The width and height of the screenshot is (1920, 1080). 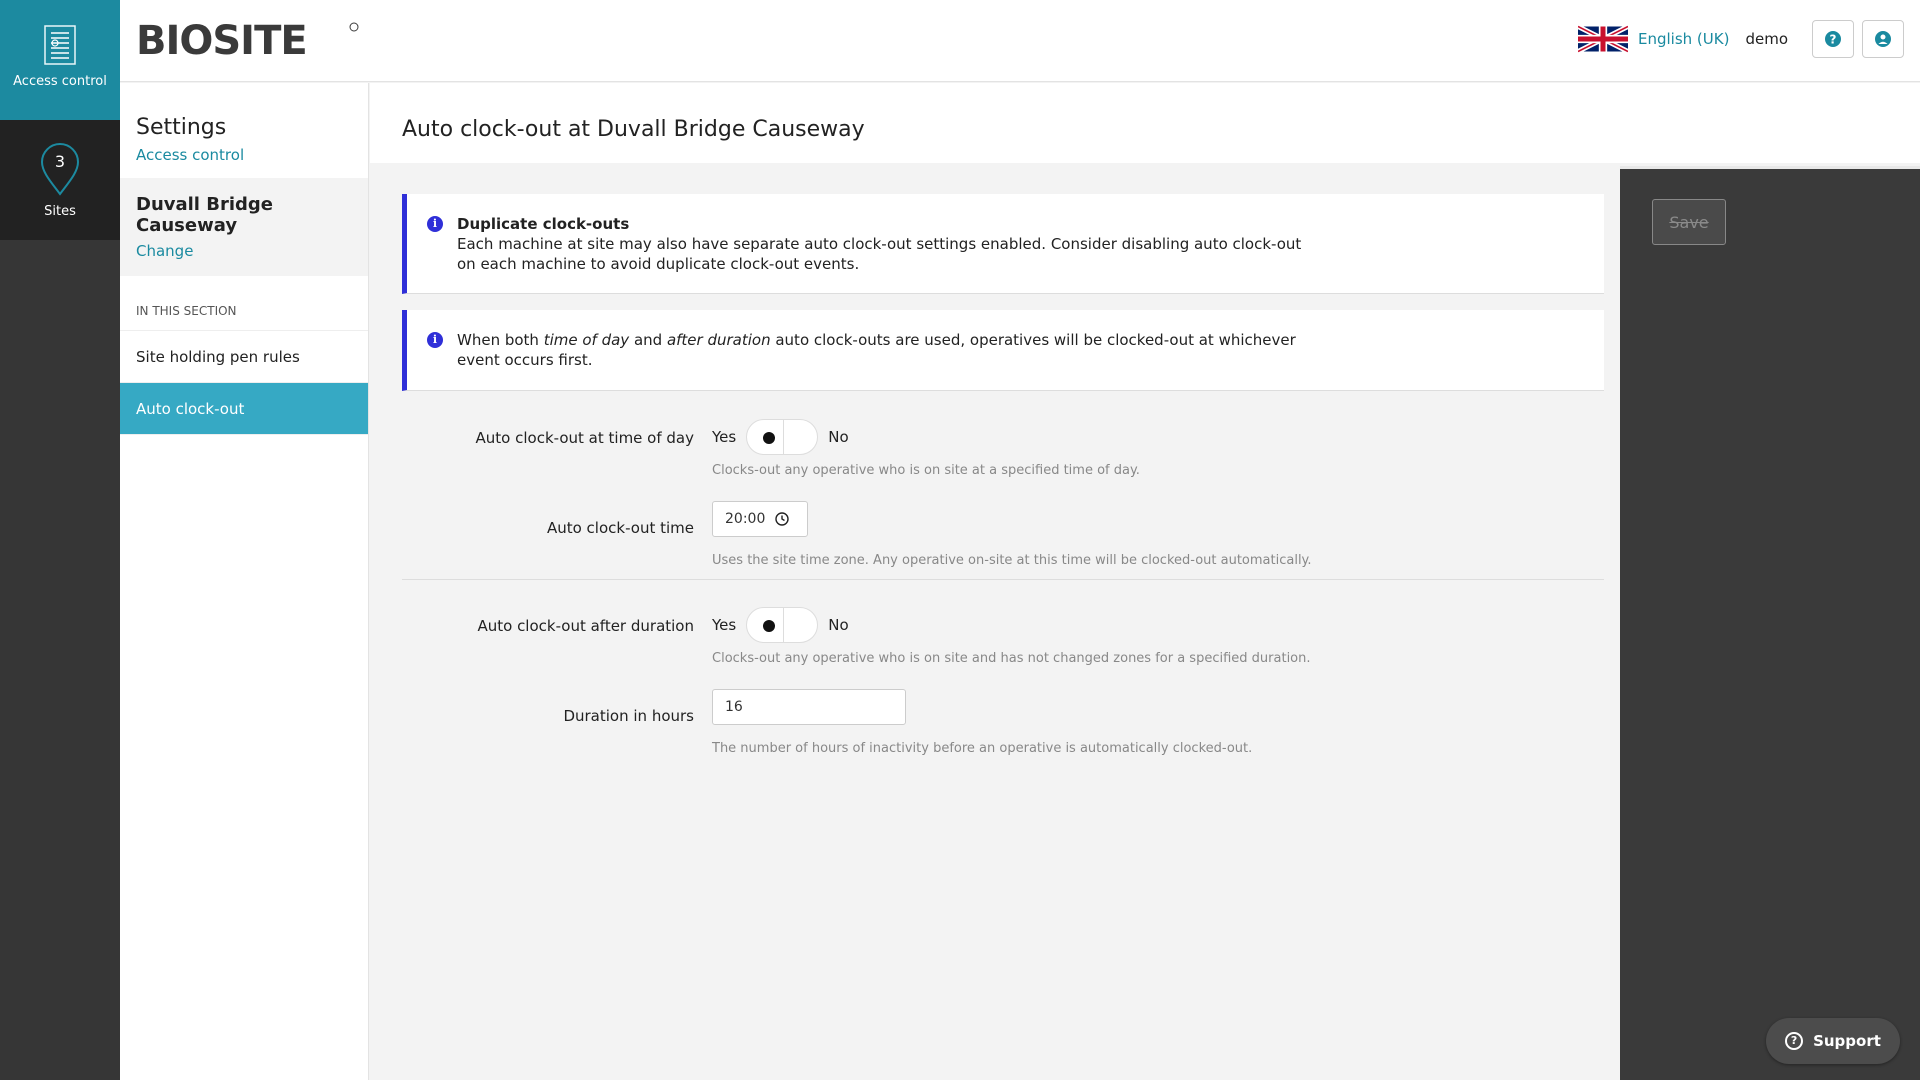 What do you see at coordinates (1145, 123) in the screenshot?
I see `page-header: Auto clock-out at Duvall Bridge Causeway` at bounding box center [1145, 123].